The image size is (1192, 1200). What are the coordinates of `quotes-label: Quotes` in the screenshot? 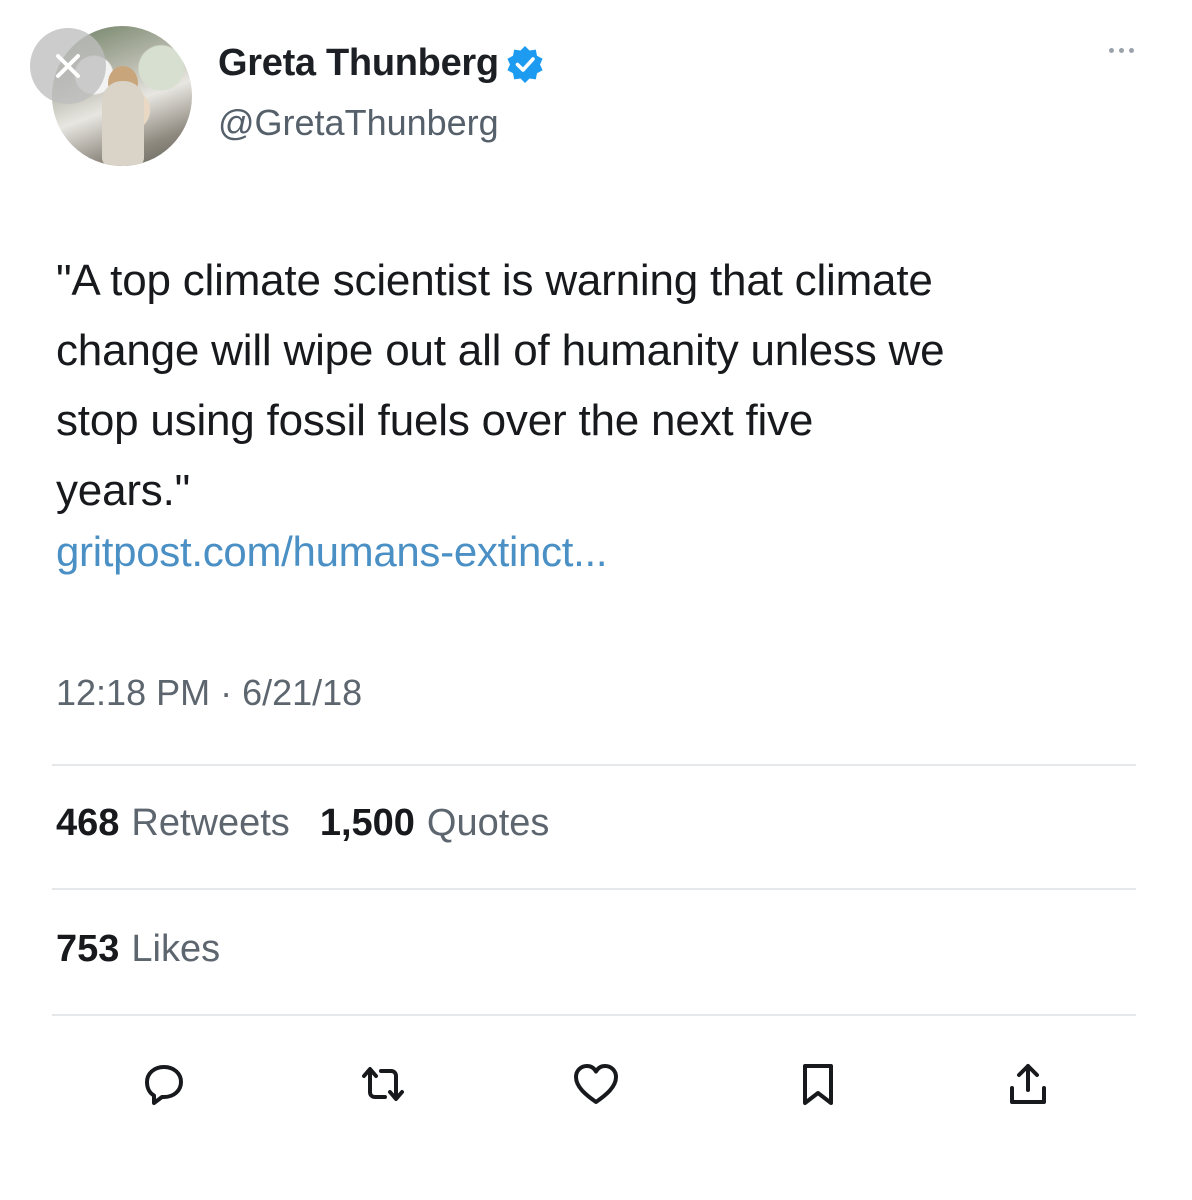 It's located at (488, 823).